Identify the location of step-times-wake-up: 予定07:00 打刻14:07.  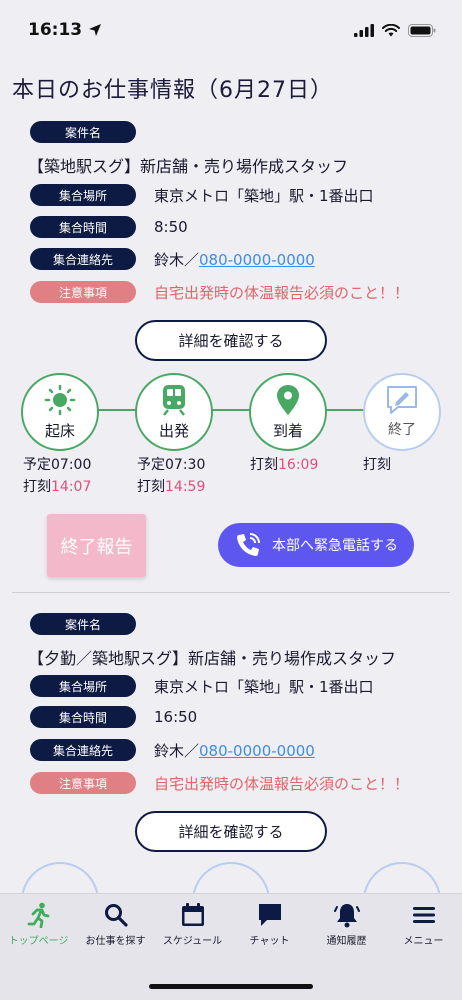
(57, 476).